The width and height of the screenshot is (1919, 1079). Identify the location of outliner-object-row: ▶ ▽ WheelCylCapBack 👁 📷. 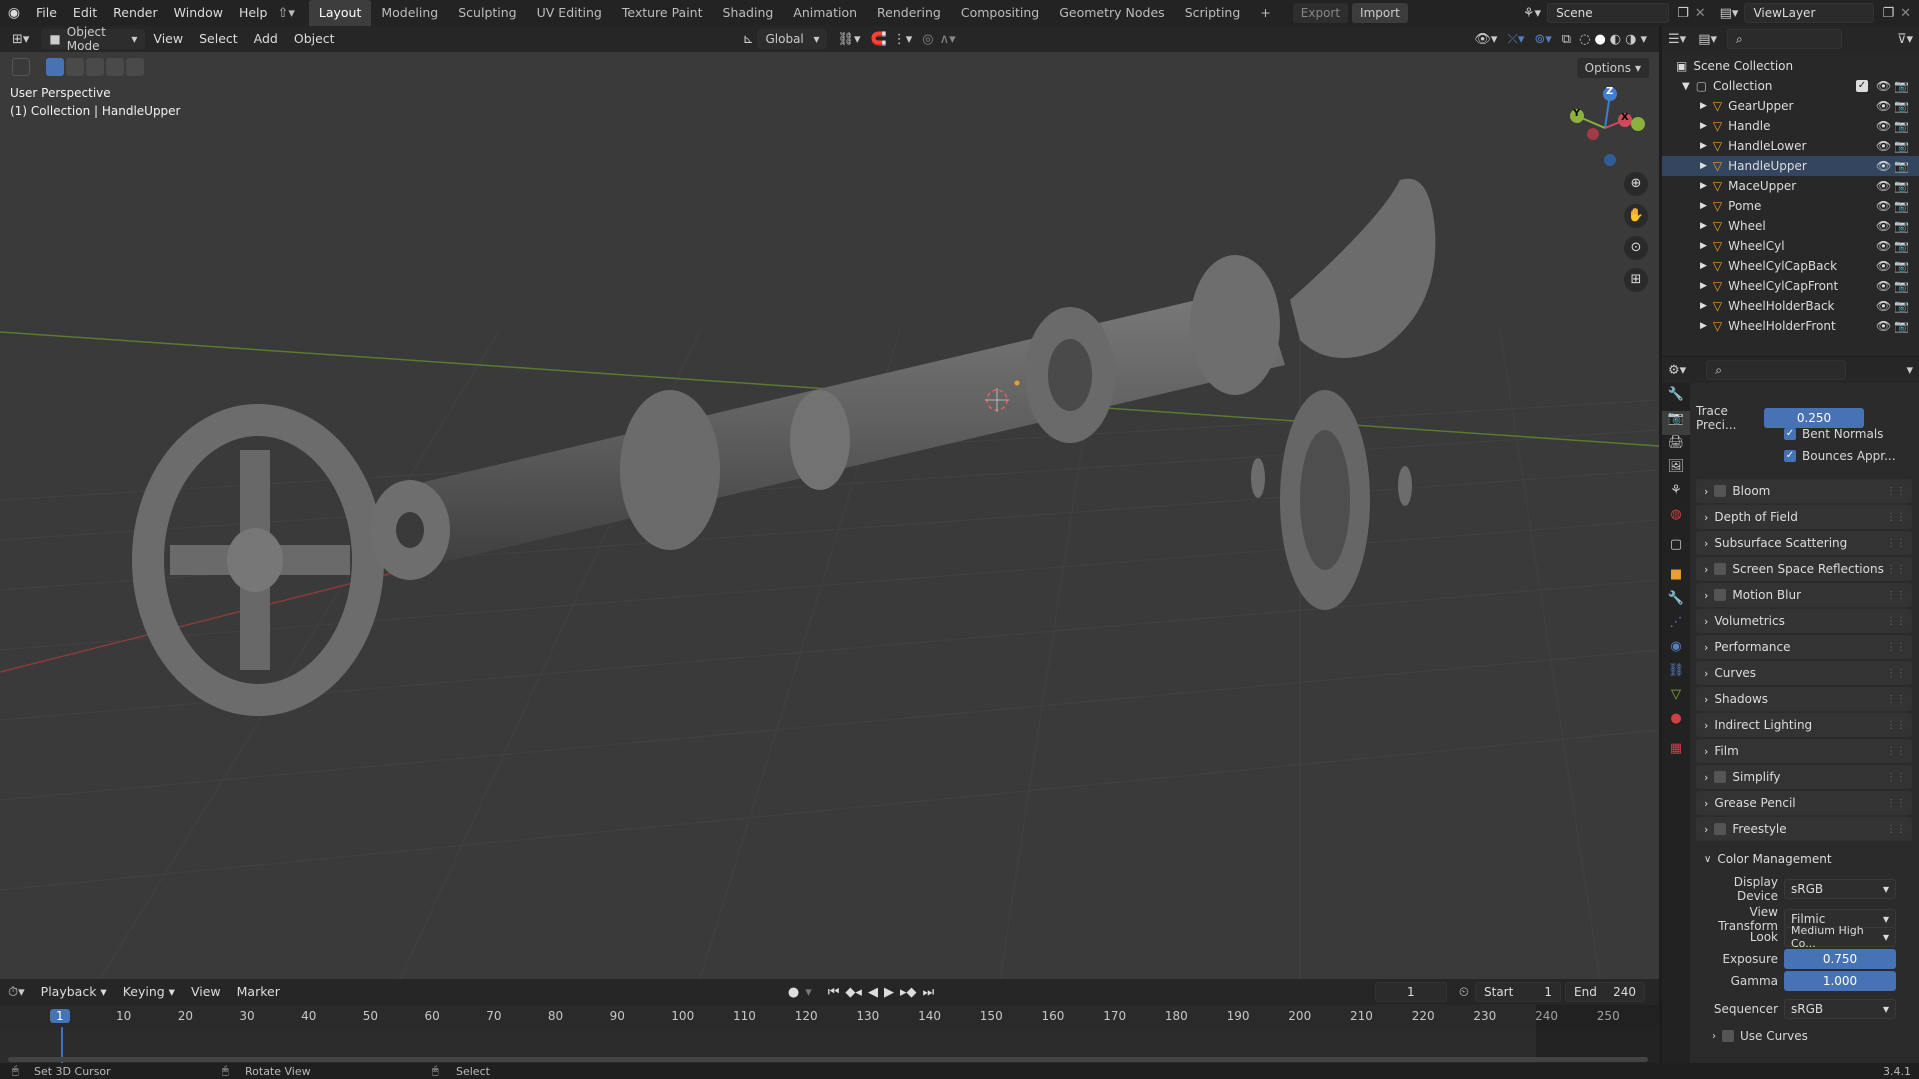
(1790, 266).